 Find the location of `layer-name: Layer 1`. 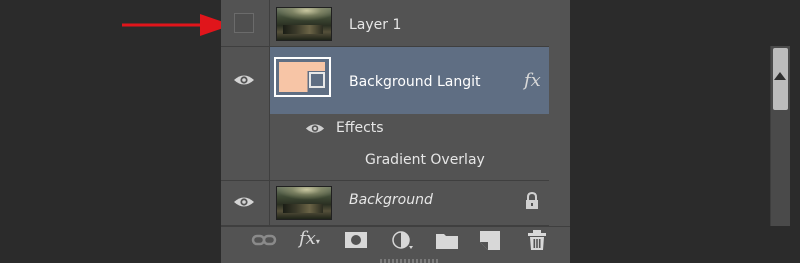

layer-name: Layer 1 is located at coordinates (375, 25).